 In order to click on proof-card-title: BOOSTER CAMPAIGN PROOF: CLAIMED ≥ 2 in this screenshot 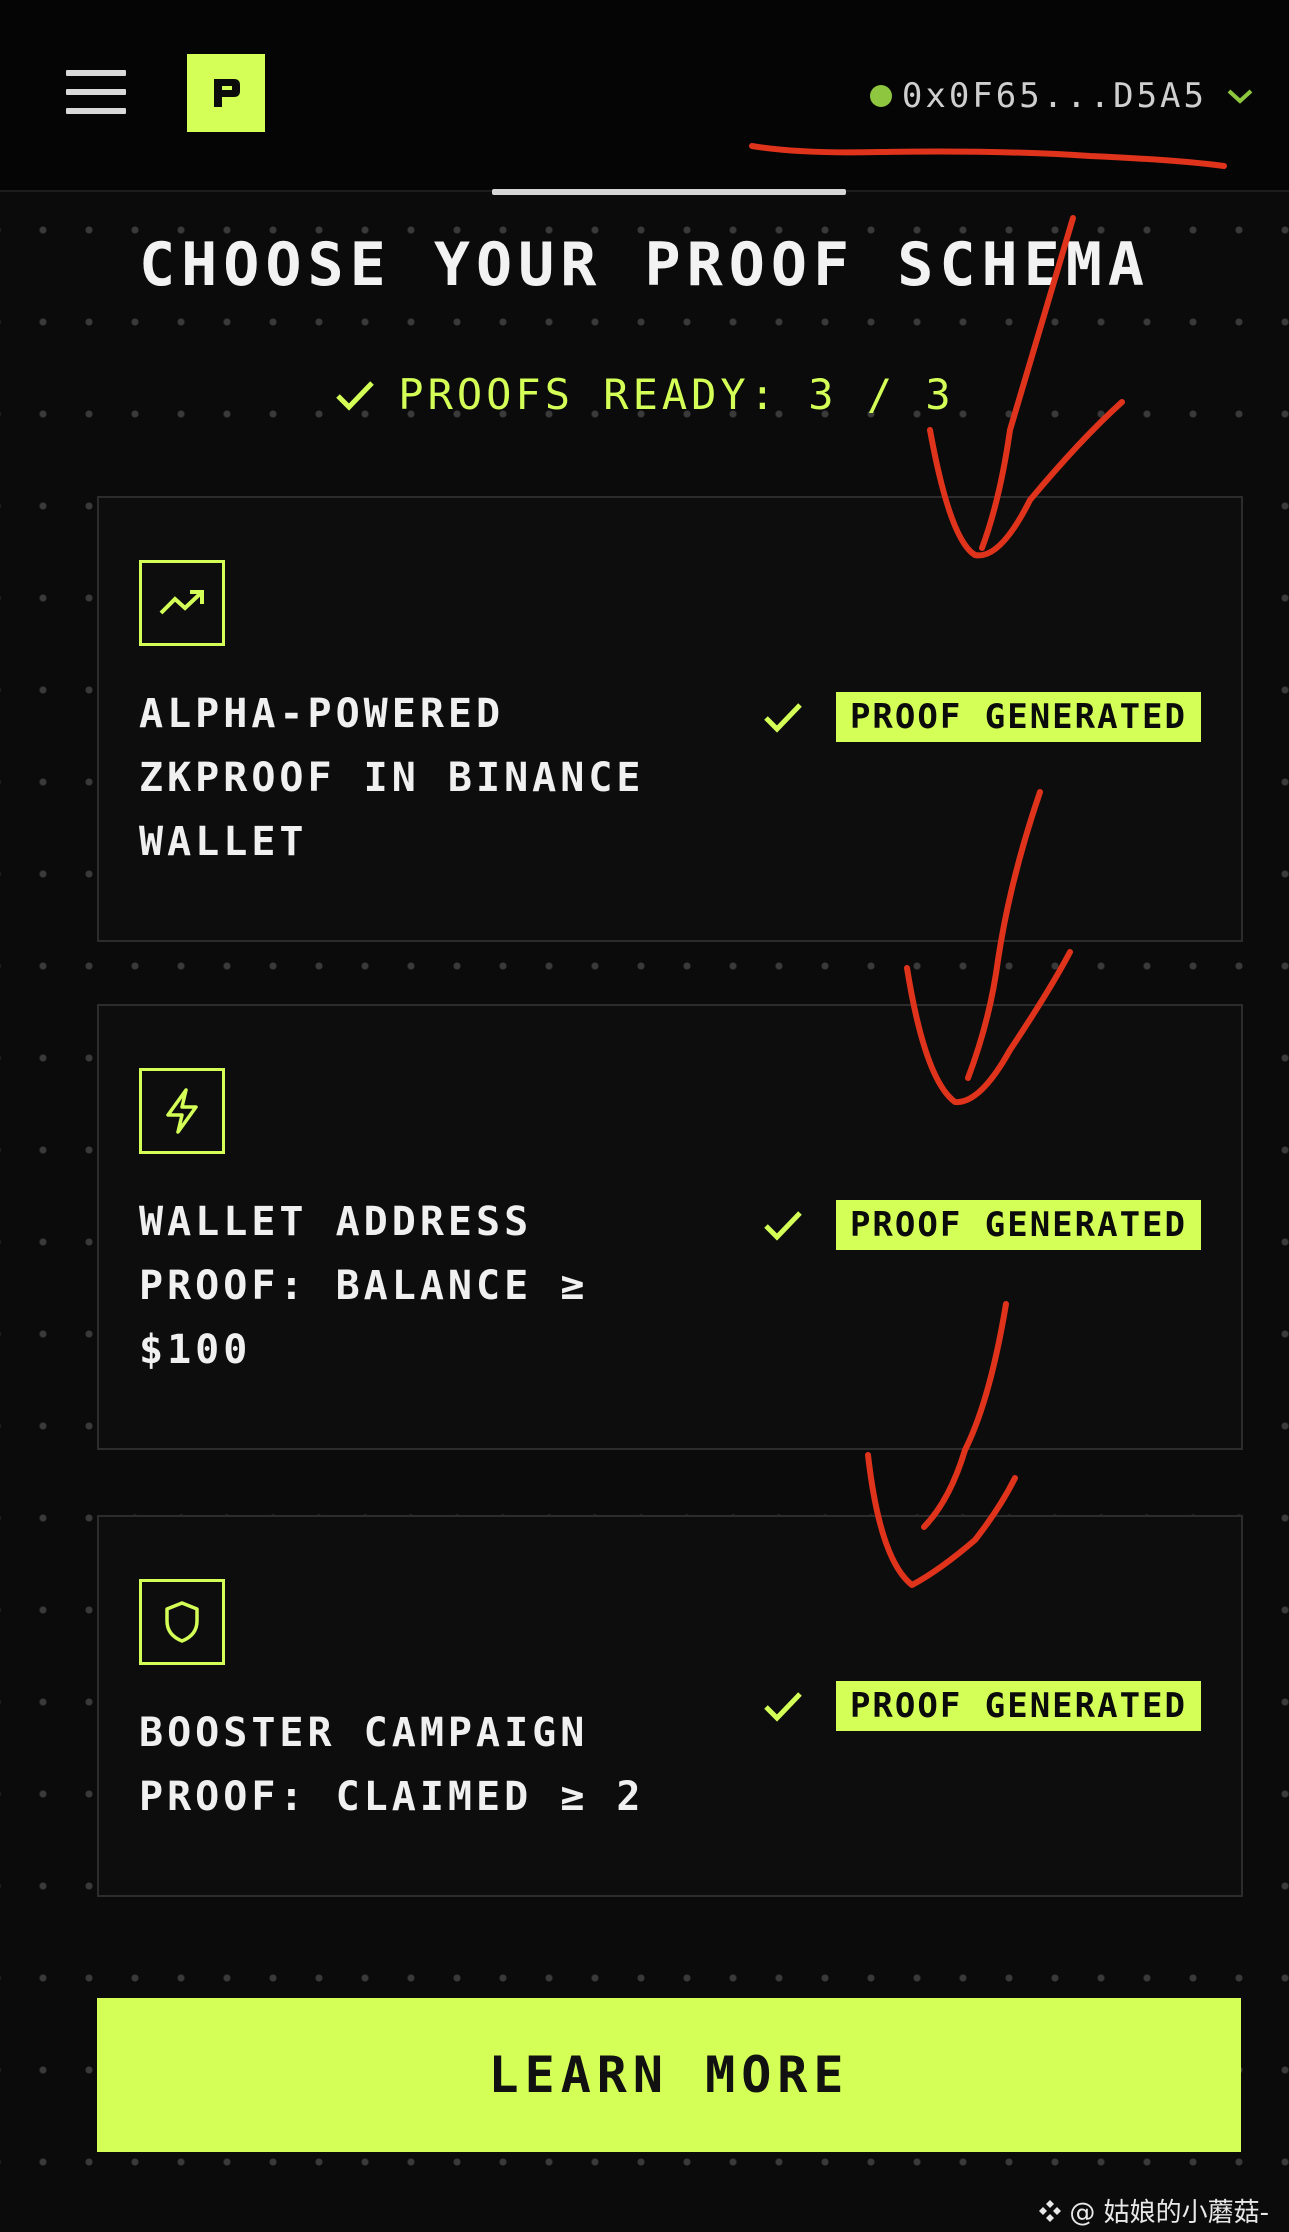, I will do `click(392, 1765)`.